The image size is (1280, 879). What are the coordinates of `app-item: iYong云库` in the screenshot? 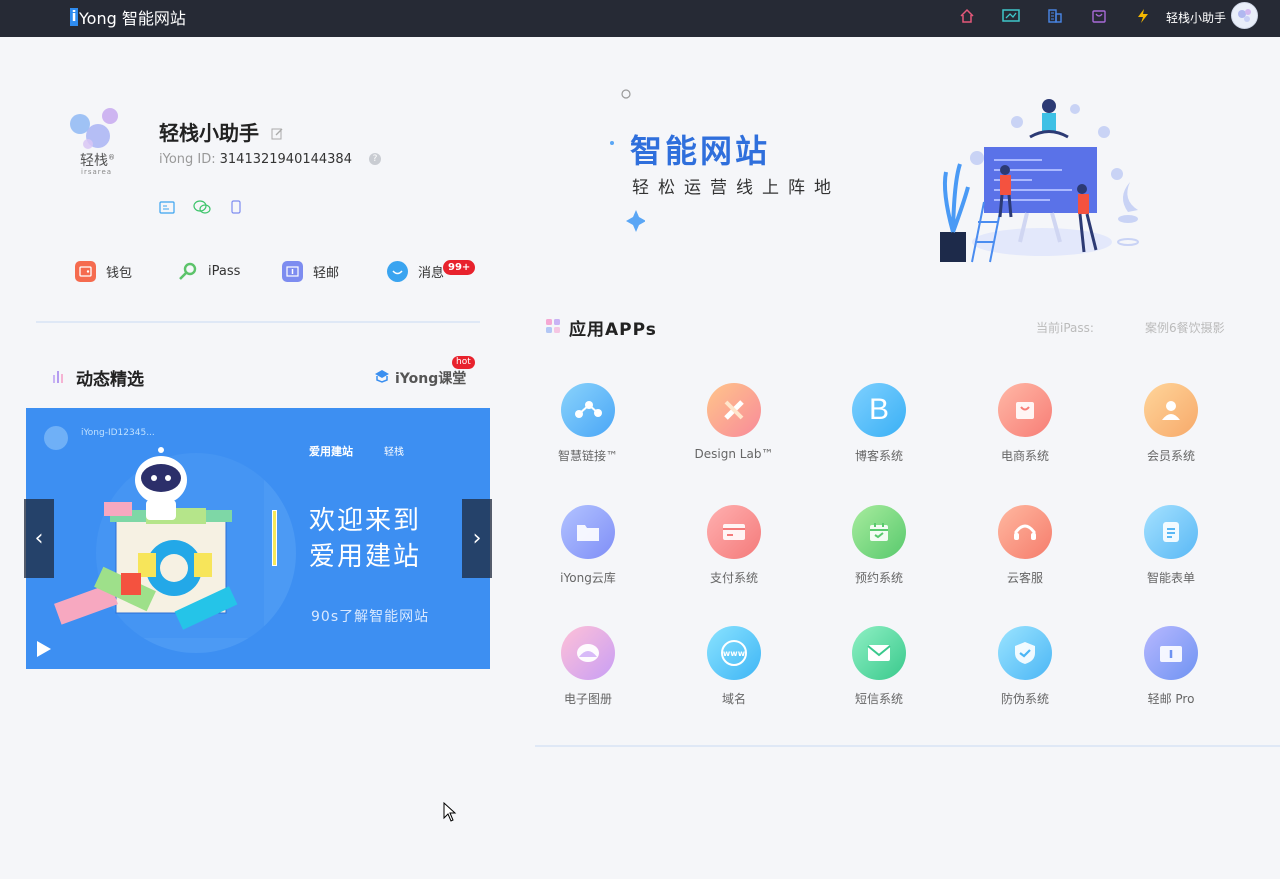 It's located at (588, 545).